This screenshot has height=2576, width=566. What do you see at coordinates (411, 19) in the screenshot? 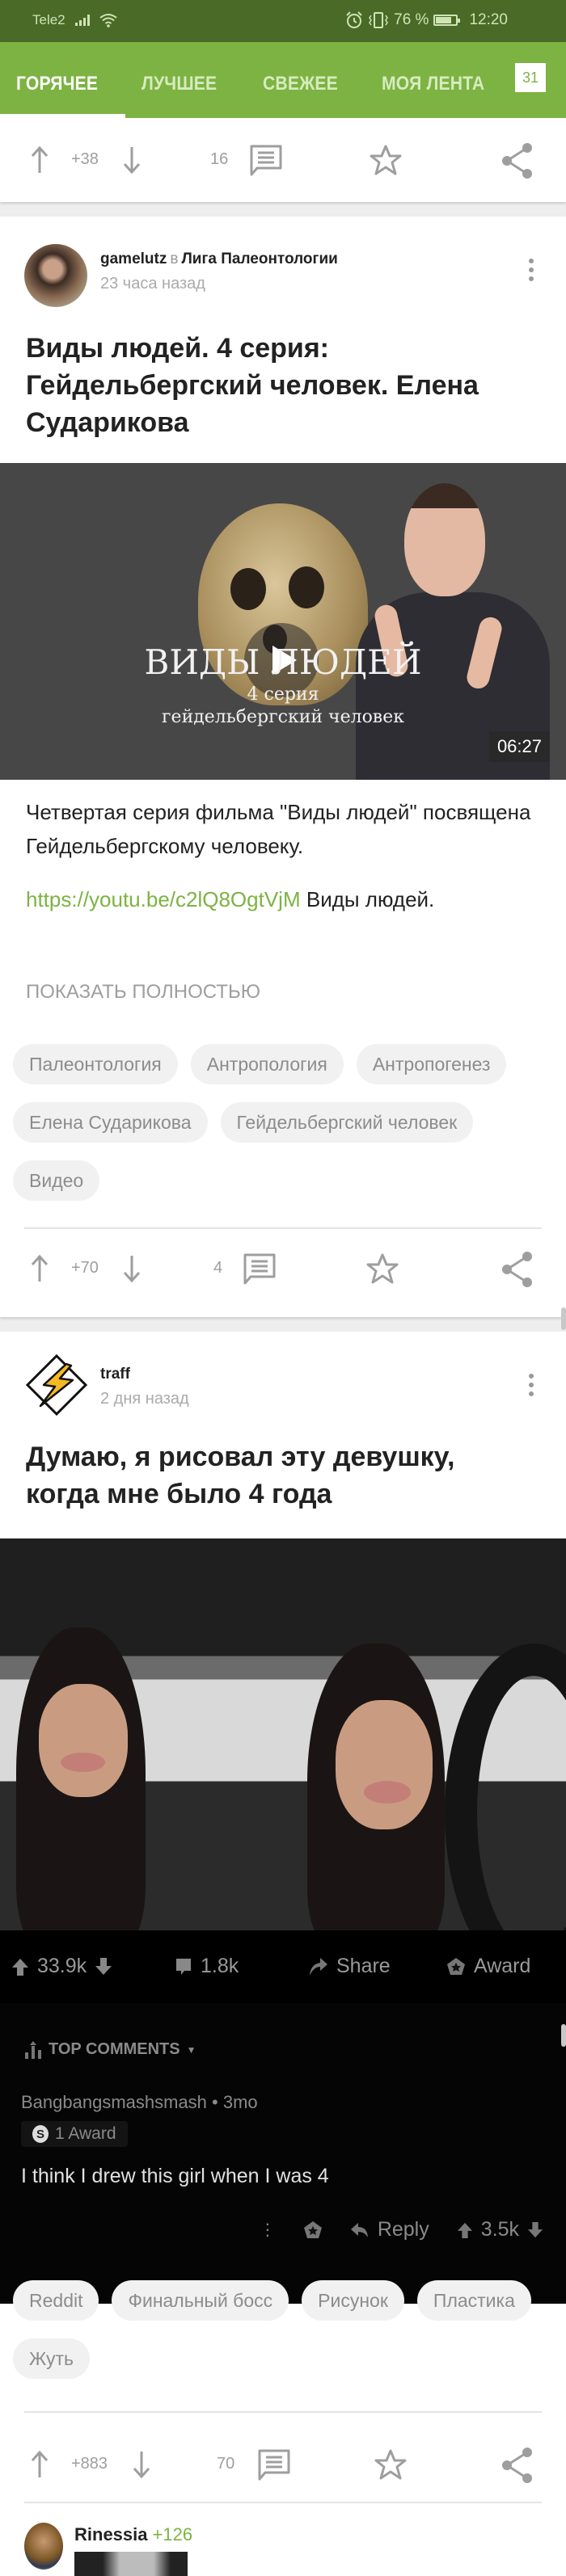
I see `battery-percent: 76 %` at bounding box center [411, 19].